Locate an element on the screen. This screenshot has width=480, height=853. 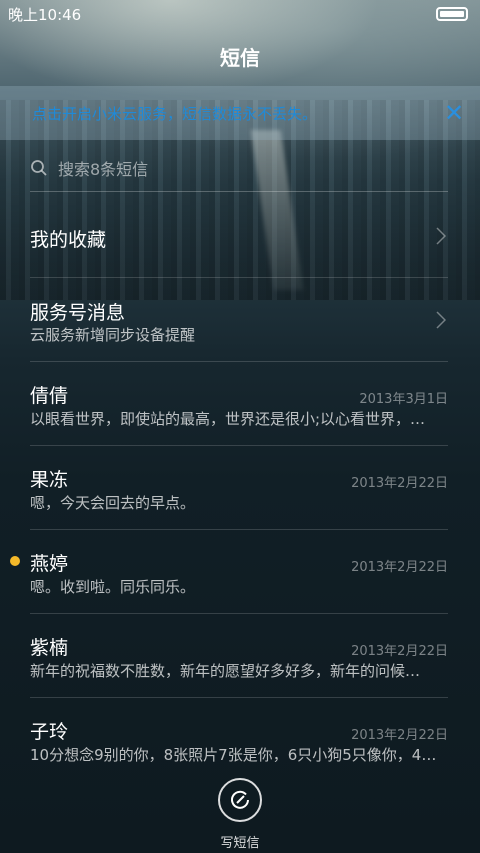
banner-text: 点击开启小米云服务，短信数据永不丢失。 is located at coordinates (238, 113).